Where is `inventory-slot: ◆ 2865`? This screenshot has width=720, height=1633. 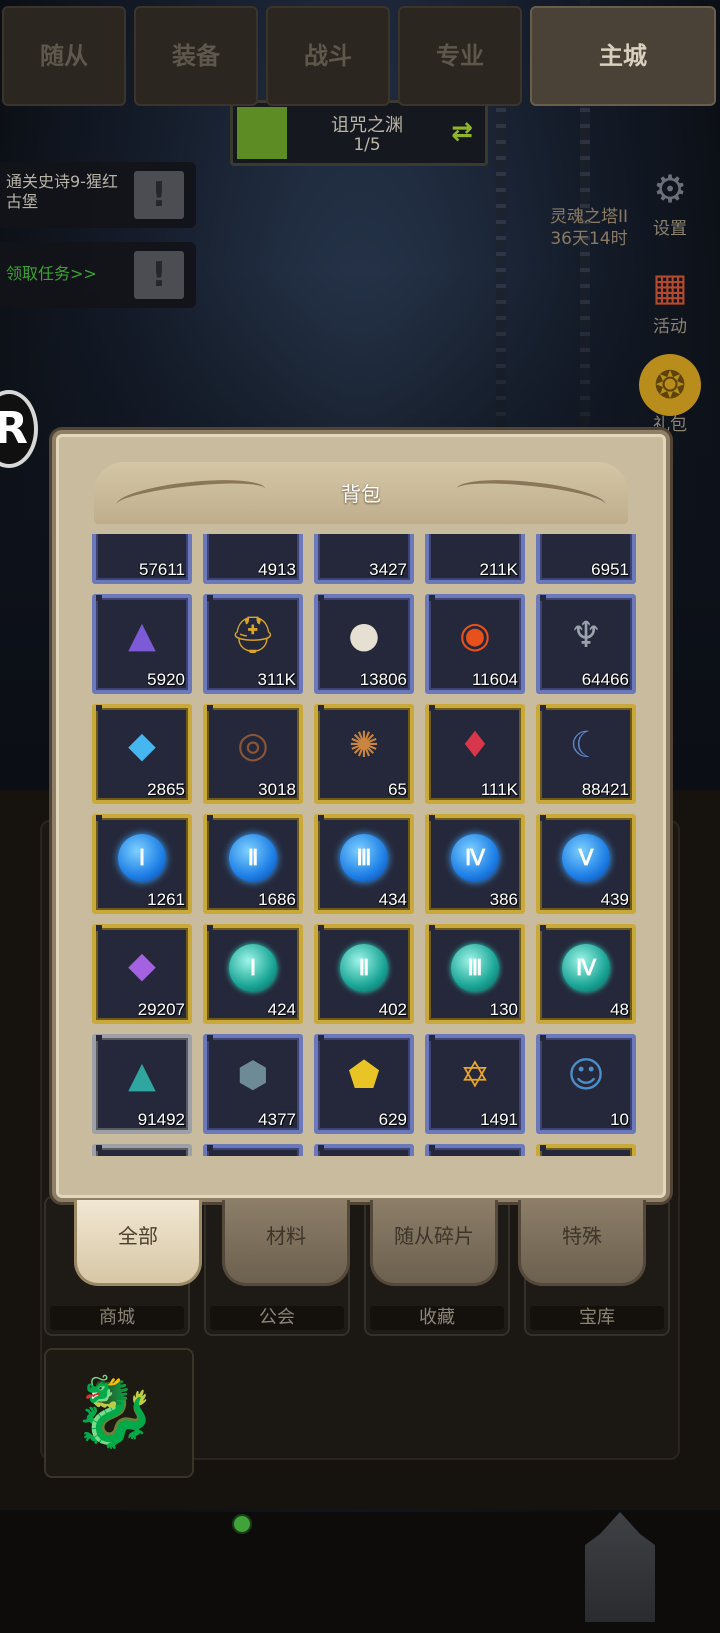
inventory-slot: ◆ 2865 is located at coordinates (142, 754).